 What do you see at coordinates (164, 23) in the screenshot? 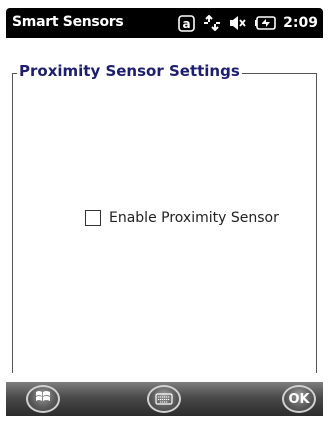
I see `status-bar: Smart Sensors a 2:09` at bounding box center [164, 23].